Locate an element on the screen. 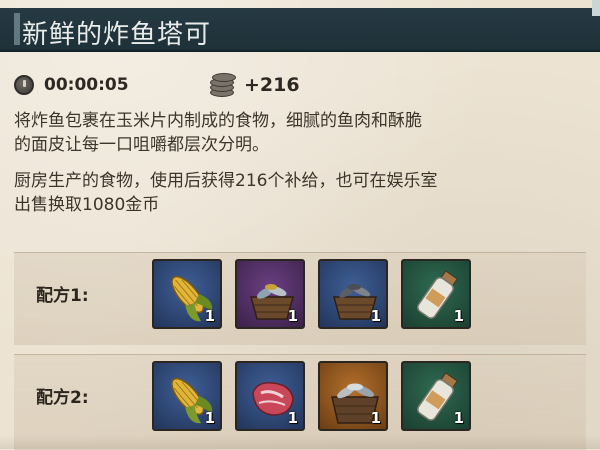 Image resolution: width=600 pixels, height=450 pixels. recipe-label: 配方2: is located at coordinates (62, 398).